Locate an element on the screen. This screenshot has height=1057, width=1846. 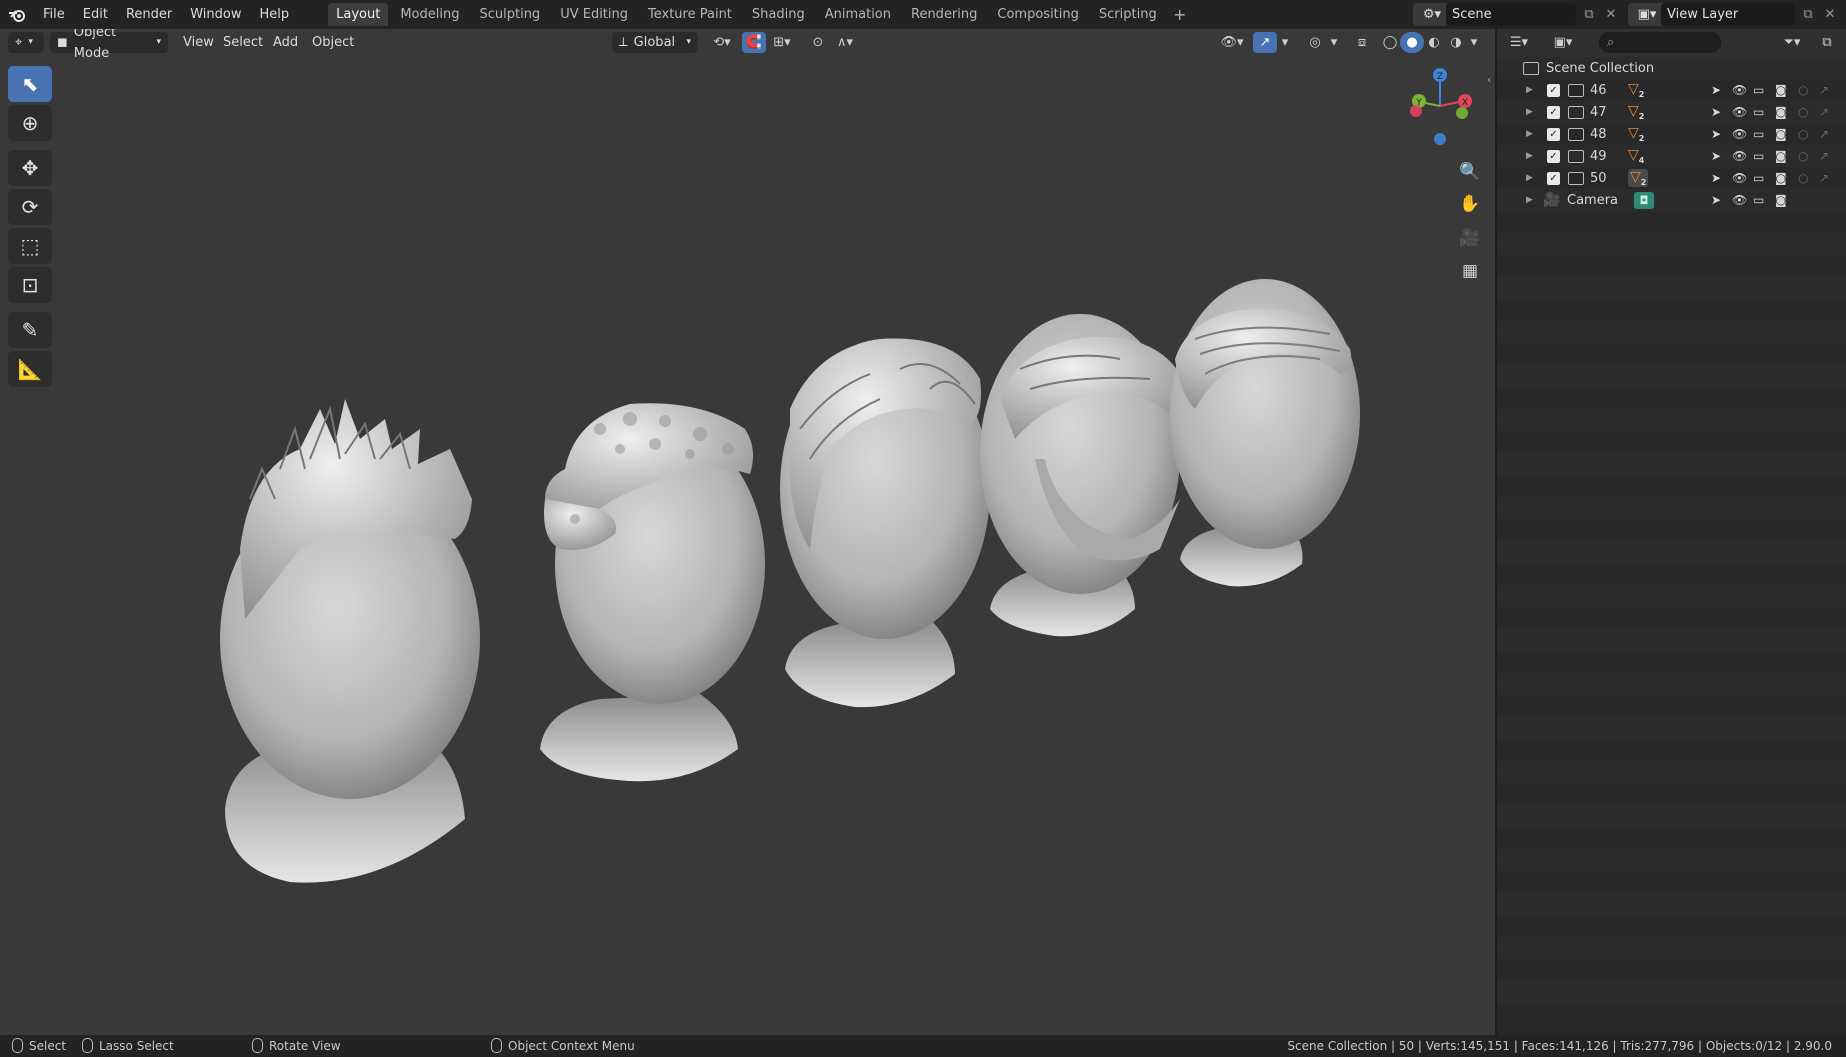
list-item: ▶ ✓ 50 ▽2 ➤ 👁 ▭ ◙ ○ ↗ is located at coordinates (1671, 178).